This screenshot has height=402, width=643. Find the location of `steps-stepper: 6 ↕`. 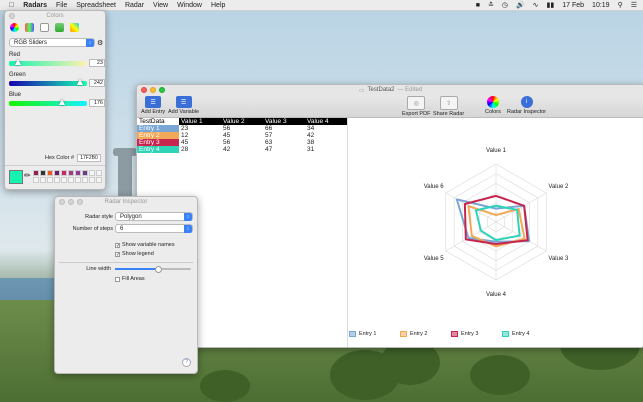

steps-stepper: 6 ↕ is located at coordinates (154, 228).